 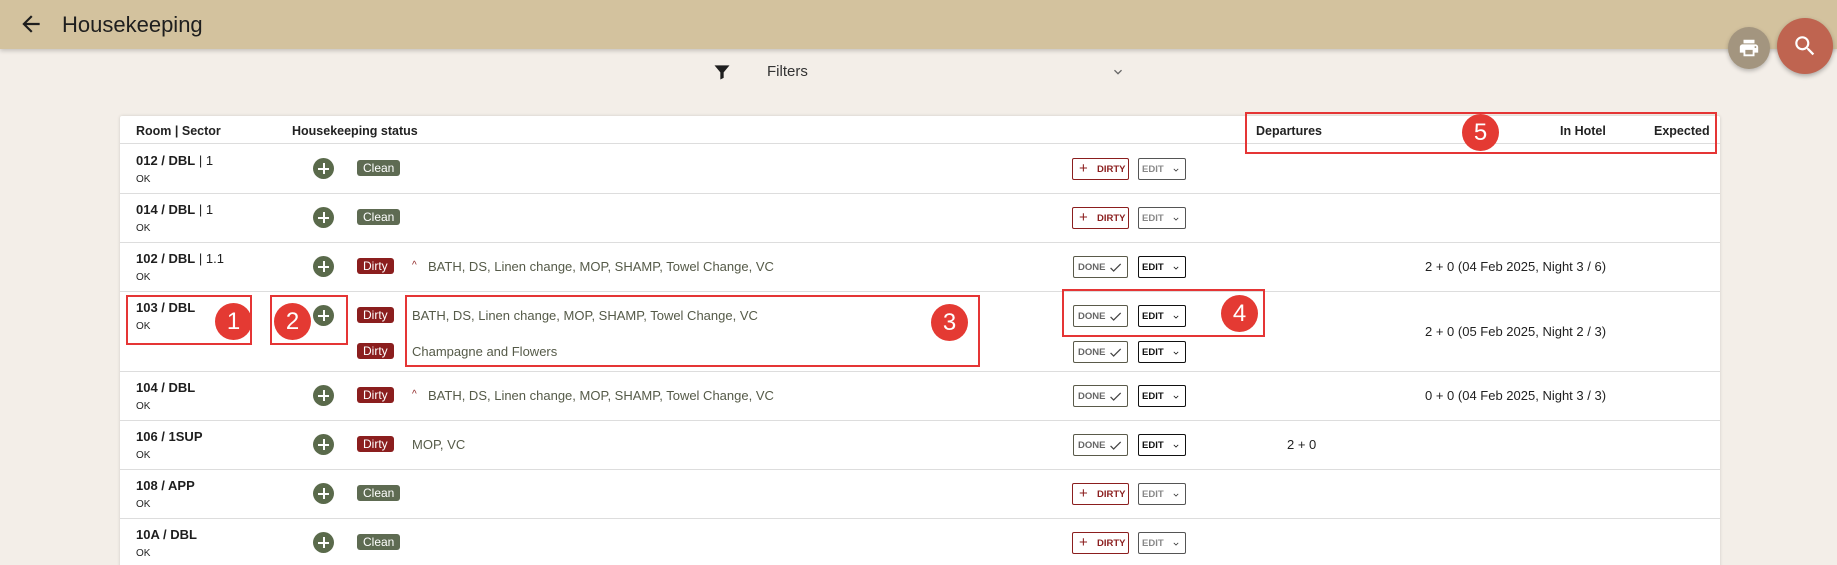 I want to click on room-number: 014 / DBL, so click(x=166, y=209).